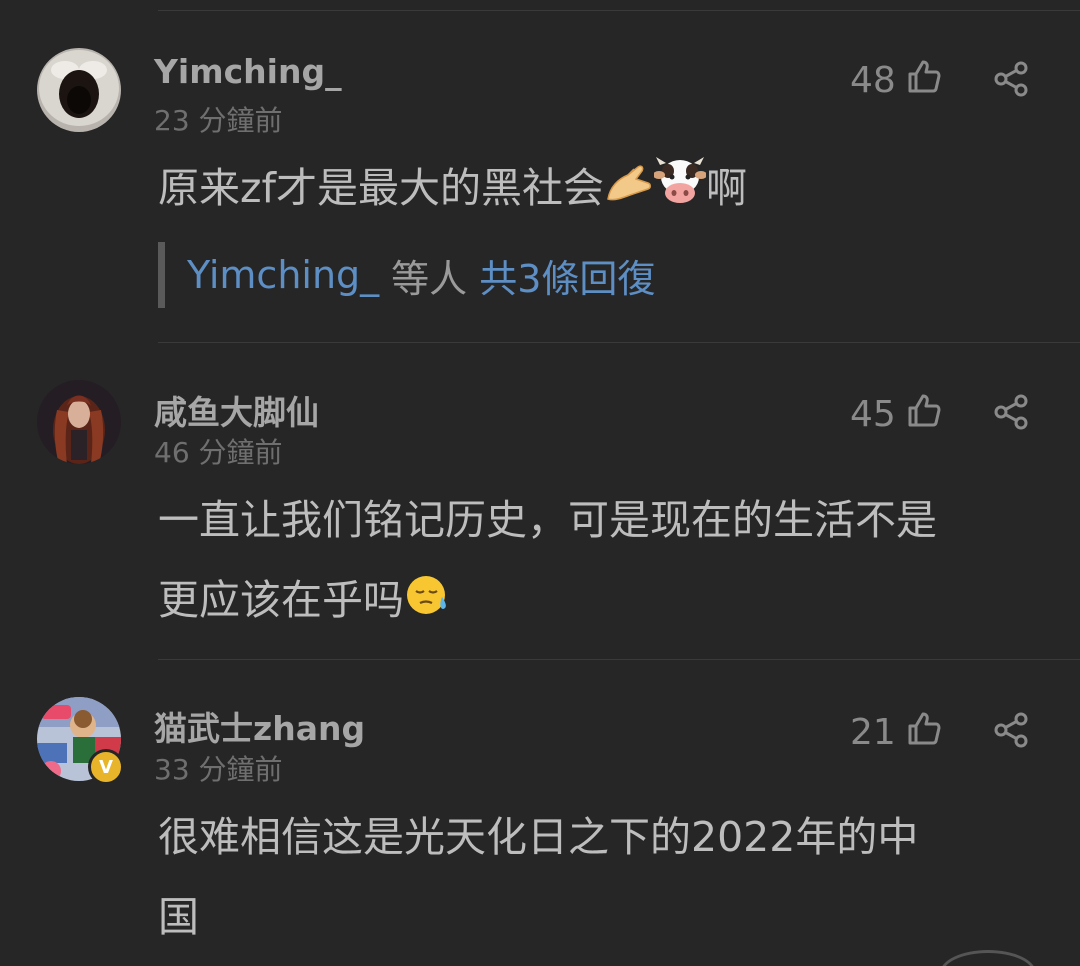 The width and height of the screenshot is (1080, 966). I want to click on username: 猫武士zhang, so click(259, 726).